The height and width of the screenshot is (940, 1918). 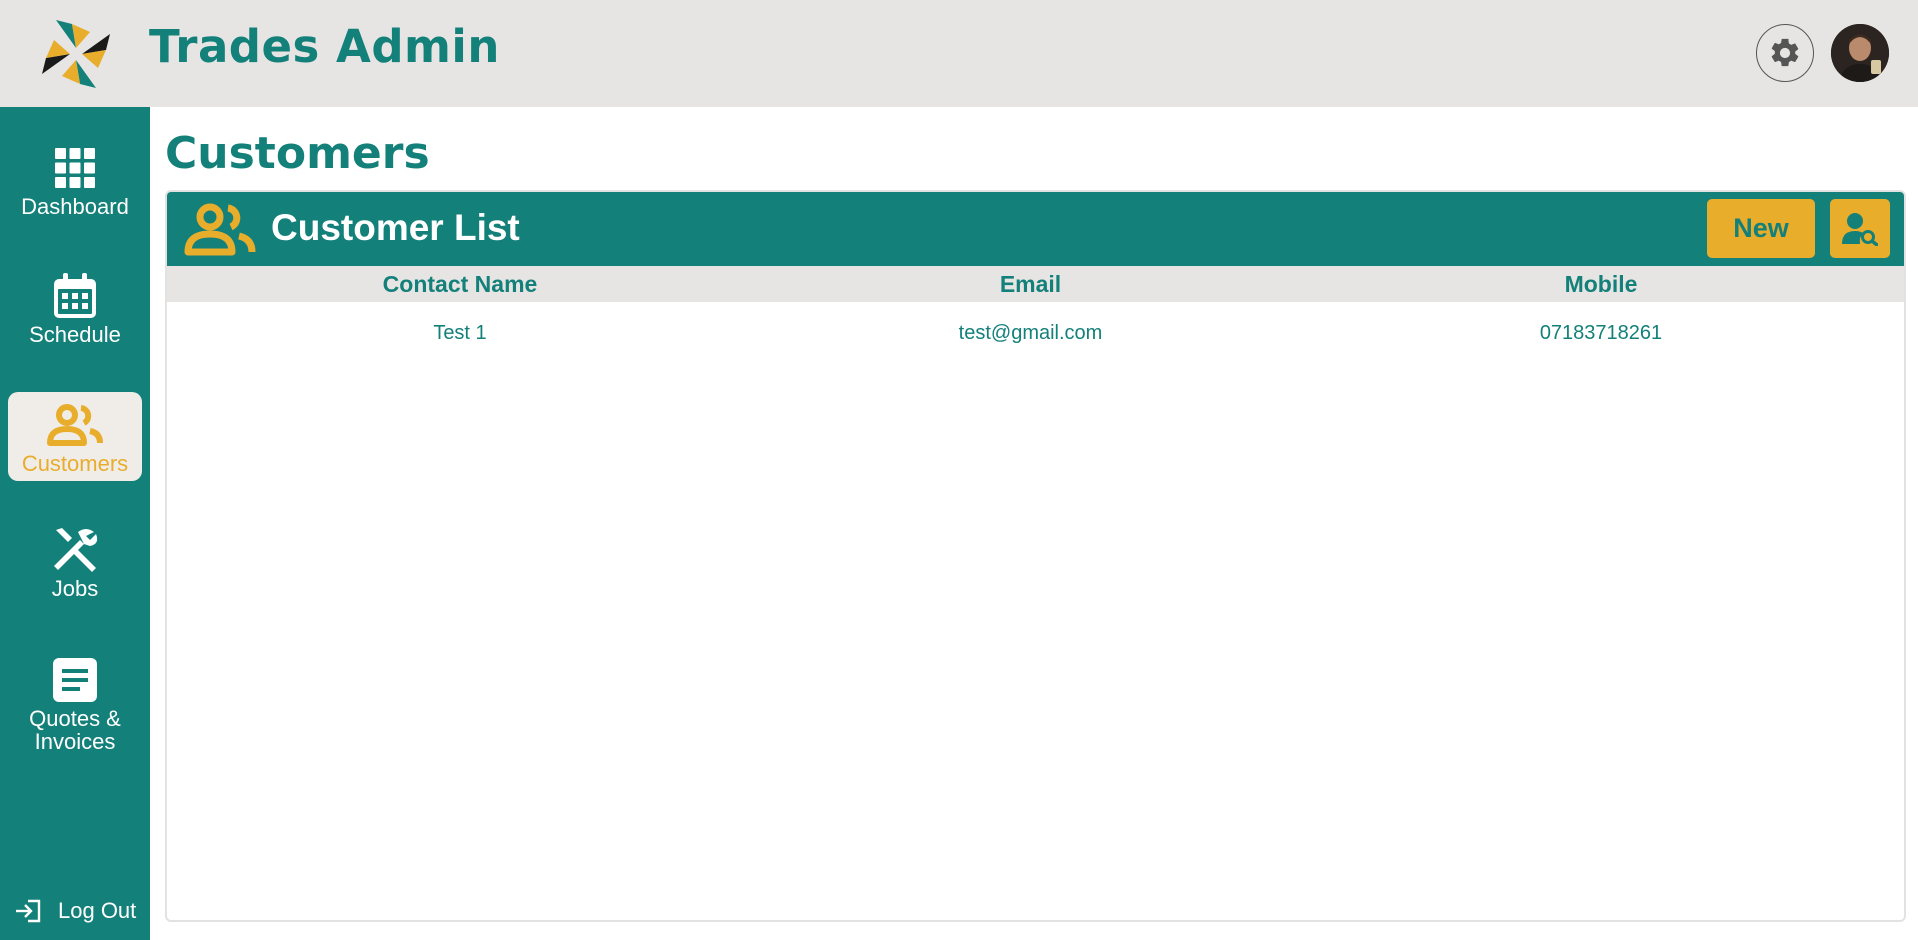 I want to click on document-icon, so click(x=75, y=680).